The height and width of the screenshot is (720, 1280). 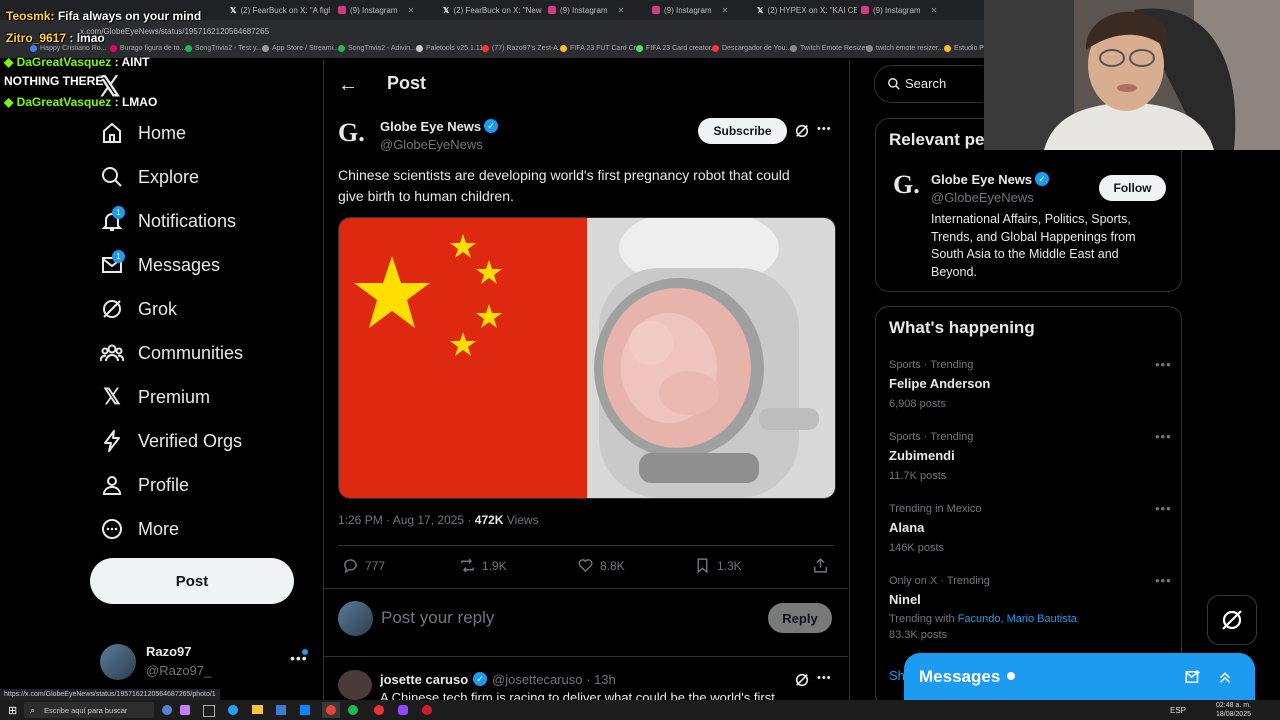 What do you see at coordinates (430, 126) in the screenshot?
I see `author-name: Globe Eye News` at bounding box center [430, 126].